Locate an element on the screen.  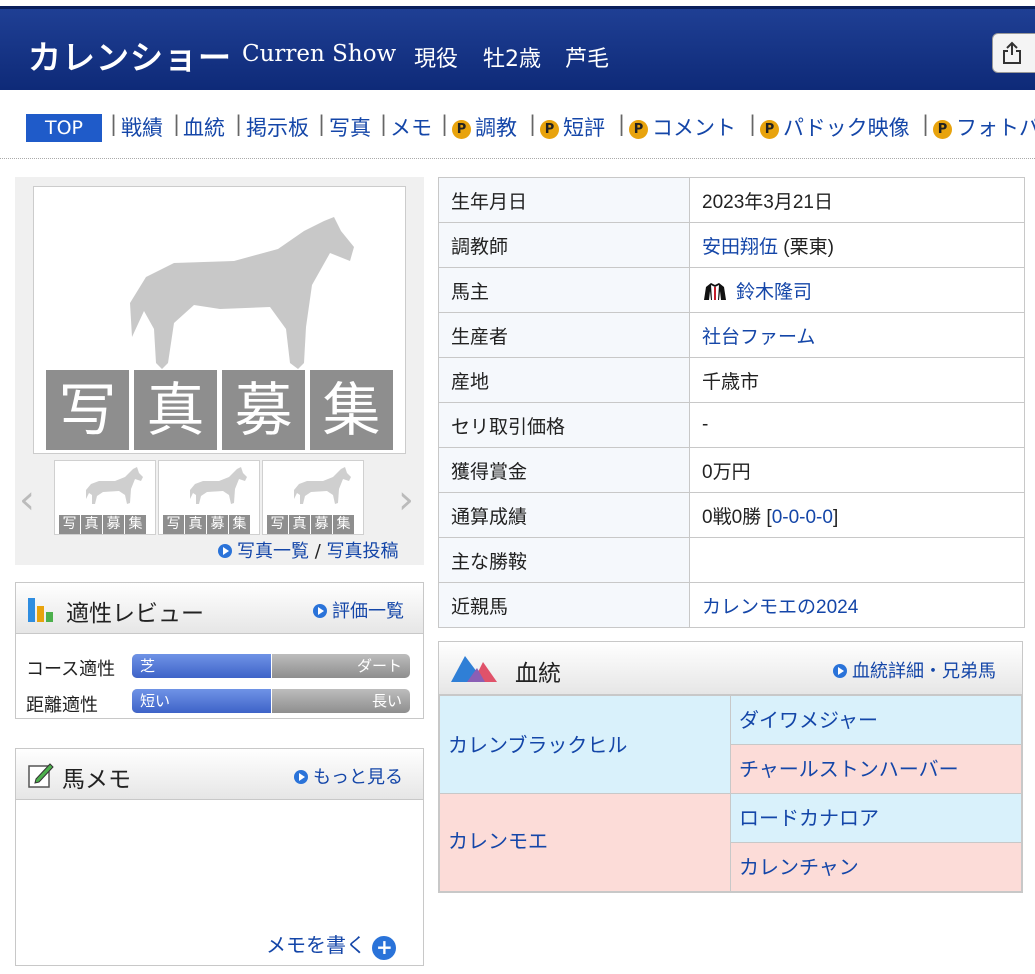
tab-board: 掲示板 is located at coordinates (277, 127).